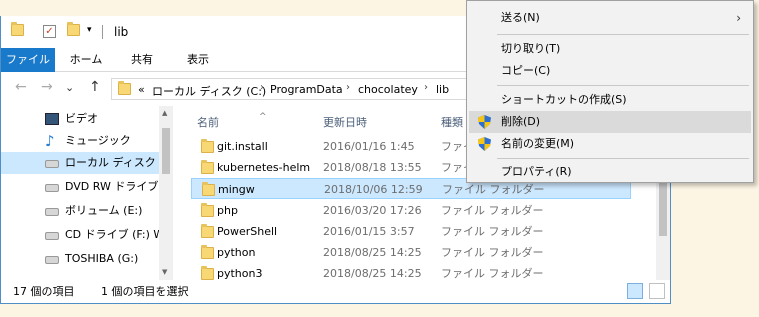 This screenshot has width=759, height=317. Describe the element at coordinates (52, 119) in the screenshot. I see `film-icon` at that location.